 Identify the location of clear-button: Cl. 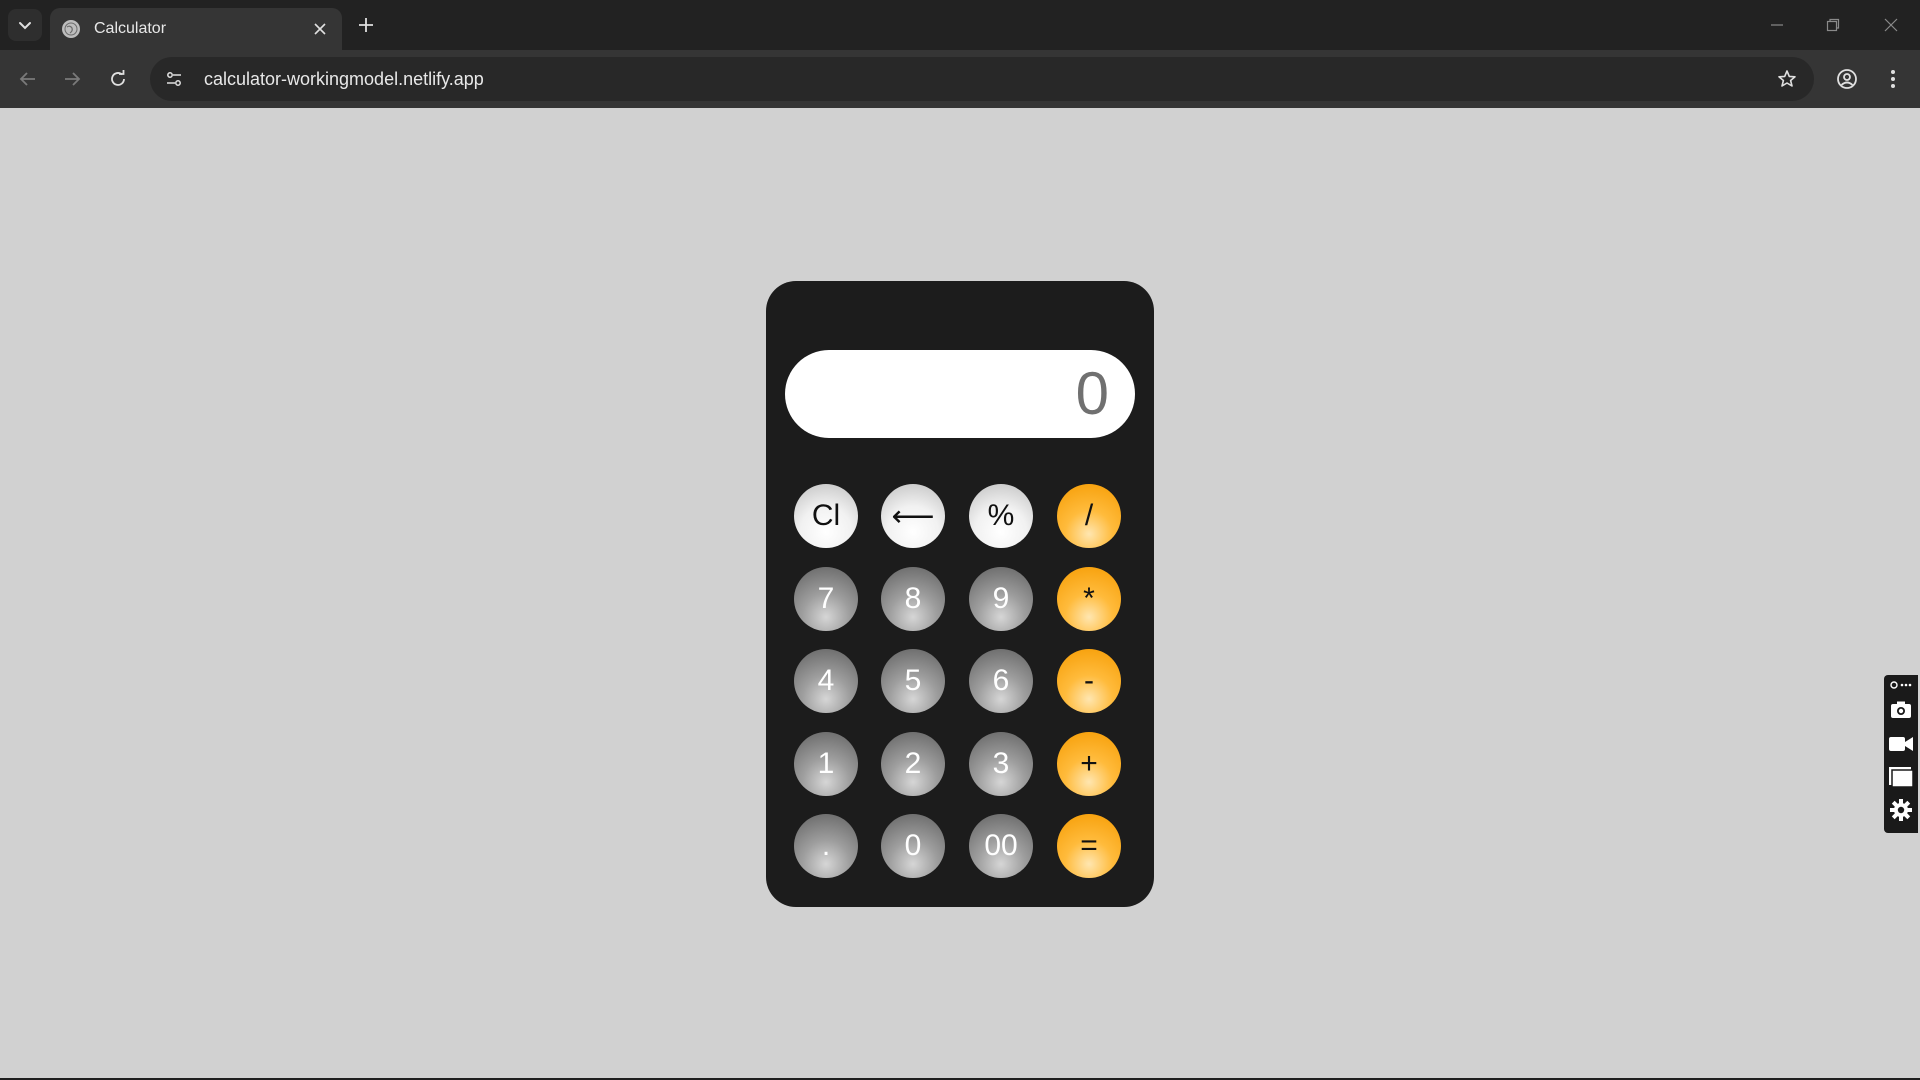
(826, 516).